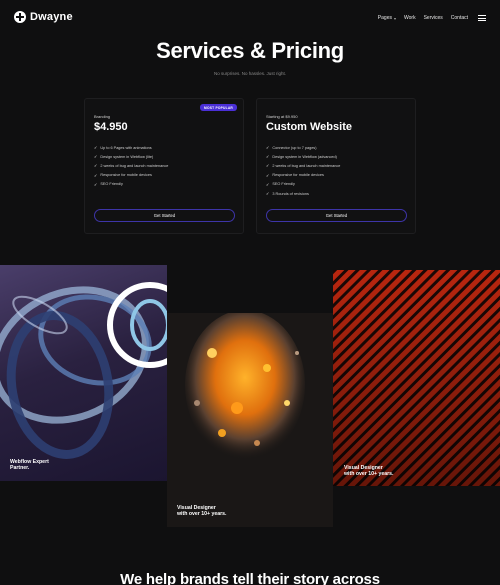  I want to click on feature-item: ✓ 3 Rounds of revisions, so click(303, 193).